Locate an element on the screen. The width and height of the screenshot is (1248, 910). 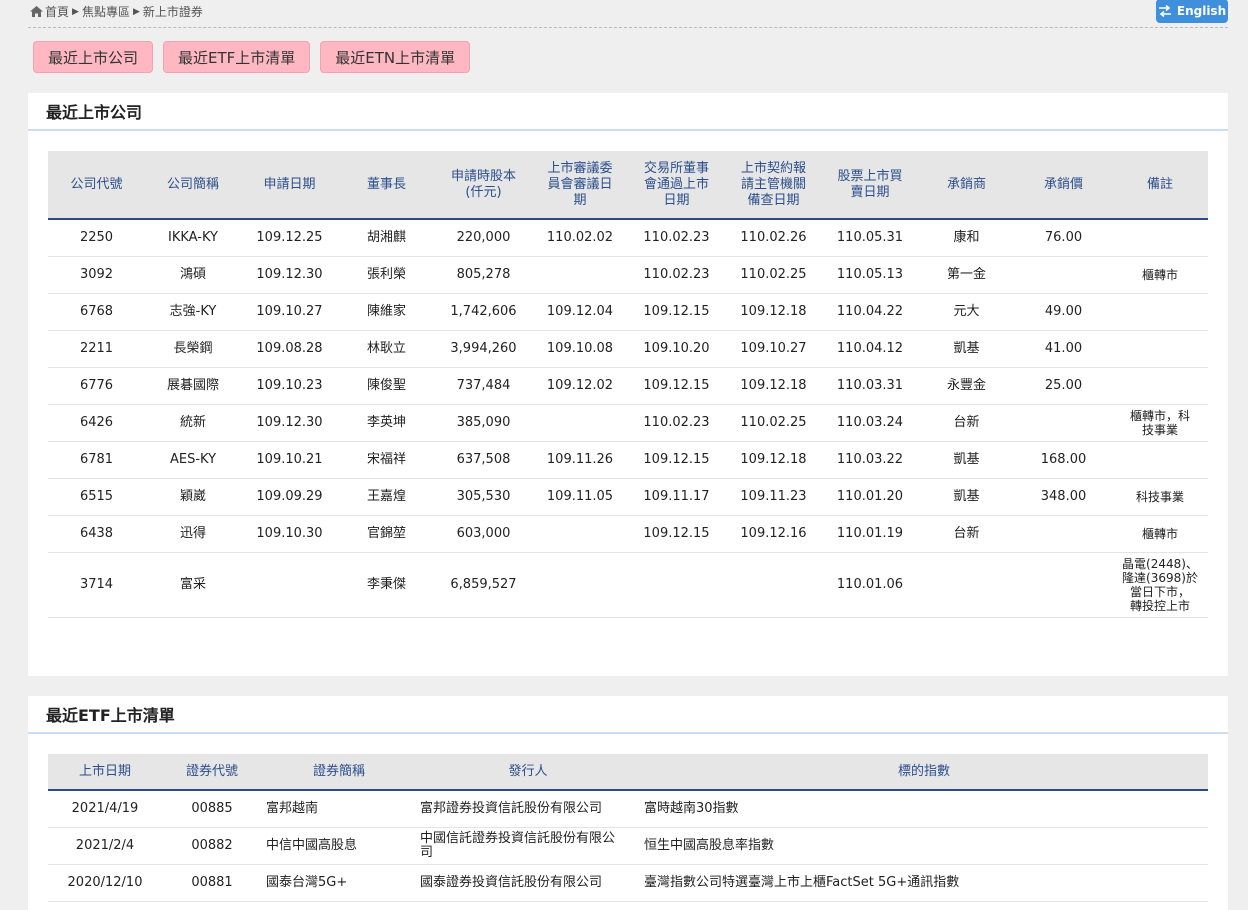
table-cell: 6438 is located at coordinates (96, 534).